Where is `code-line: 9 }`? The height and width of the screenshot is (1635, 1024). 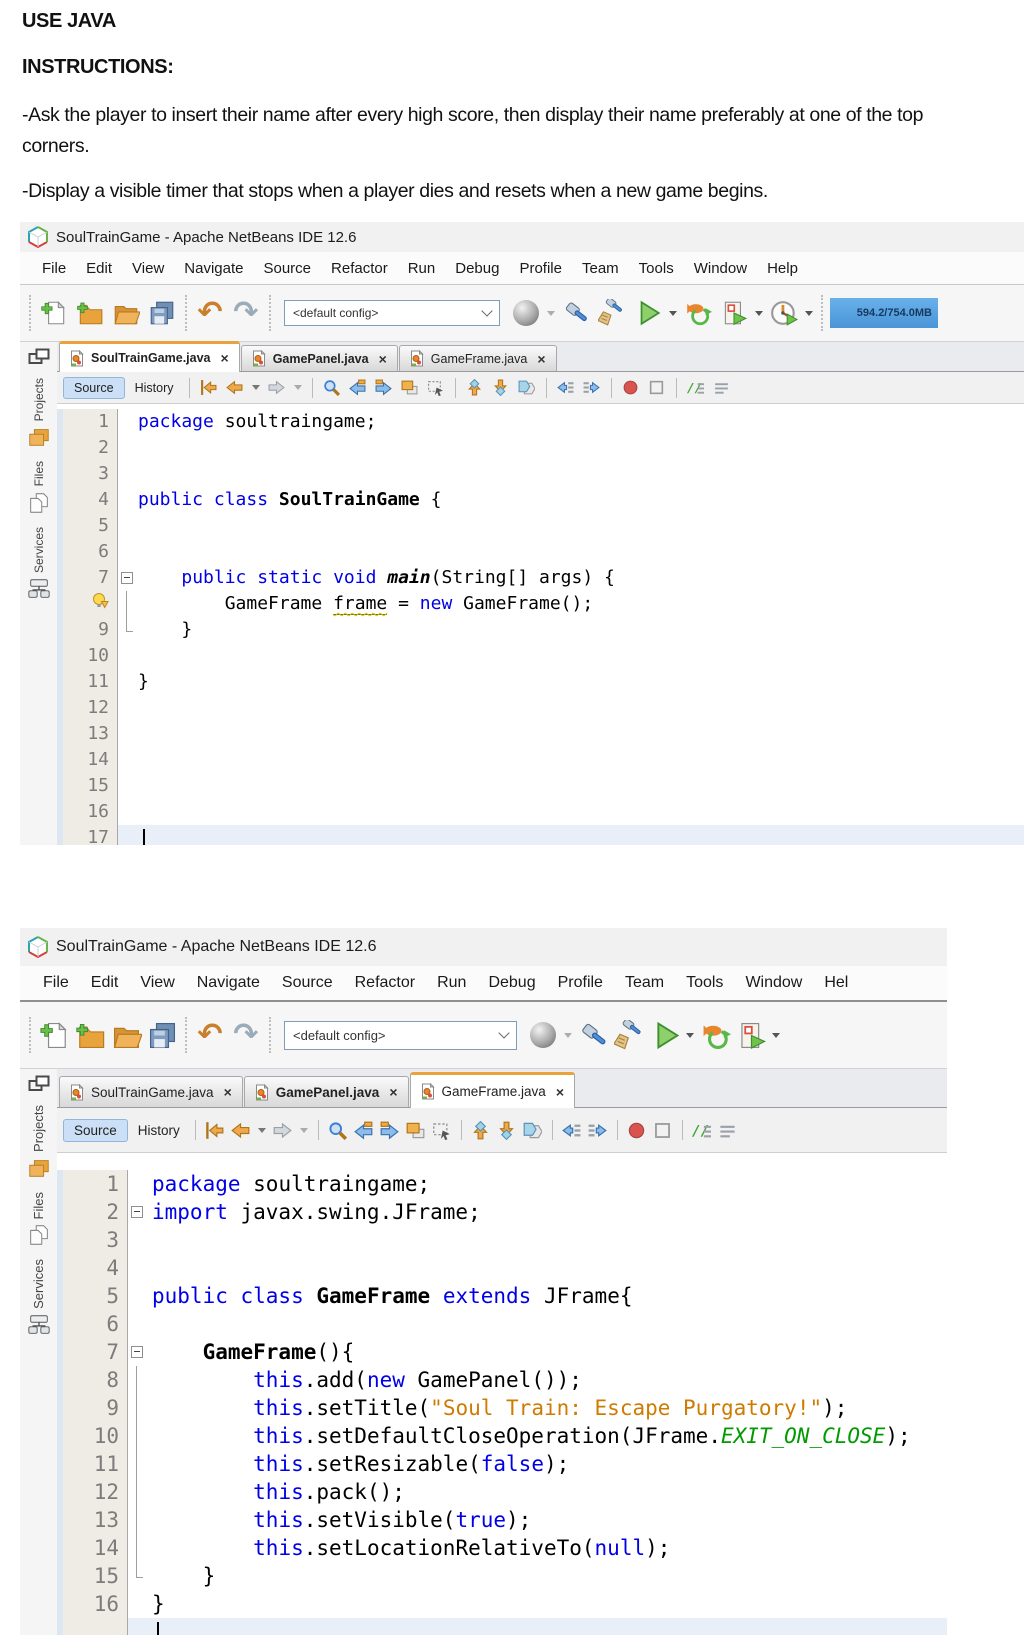 code-line: 9 } is located at coordinates (540, 630).